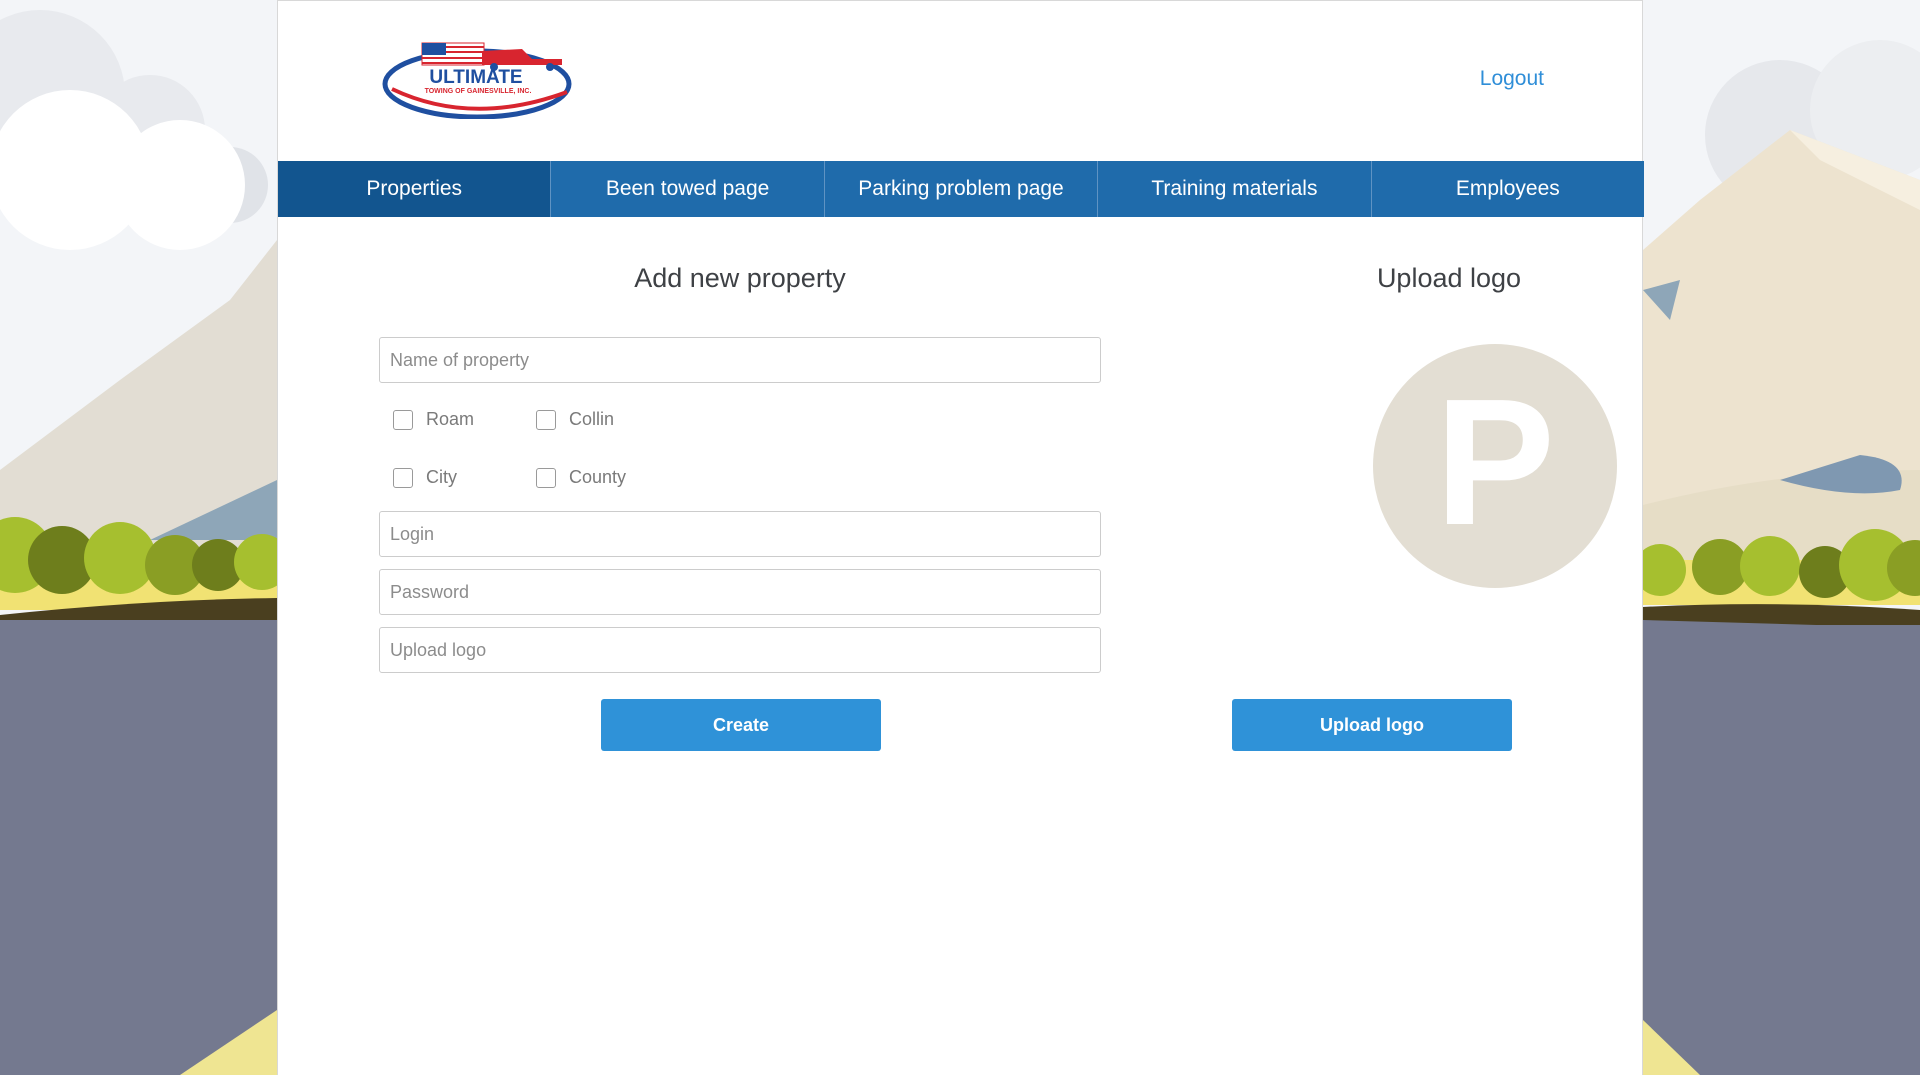  What do you see at coordinates (598, 477) in the screenshot?
I see `checkbox-label: County` at bounding box center [598, 477].